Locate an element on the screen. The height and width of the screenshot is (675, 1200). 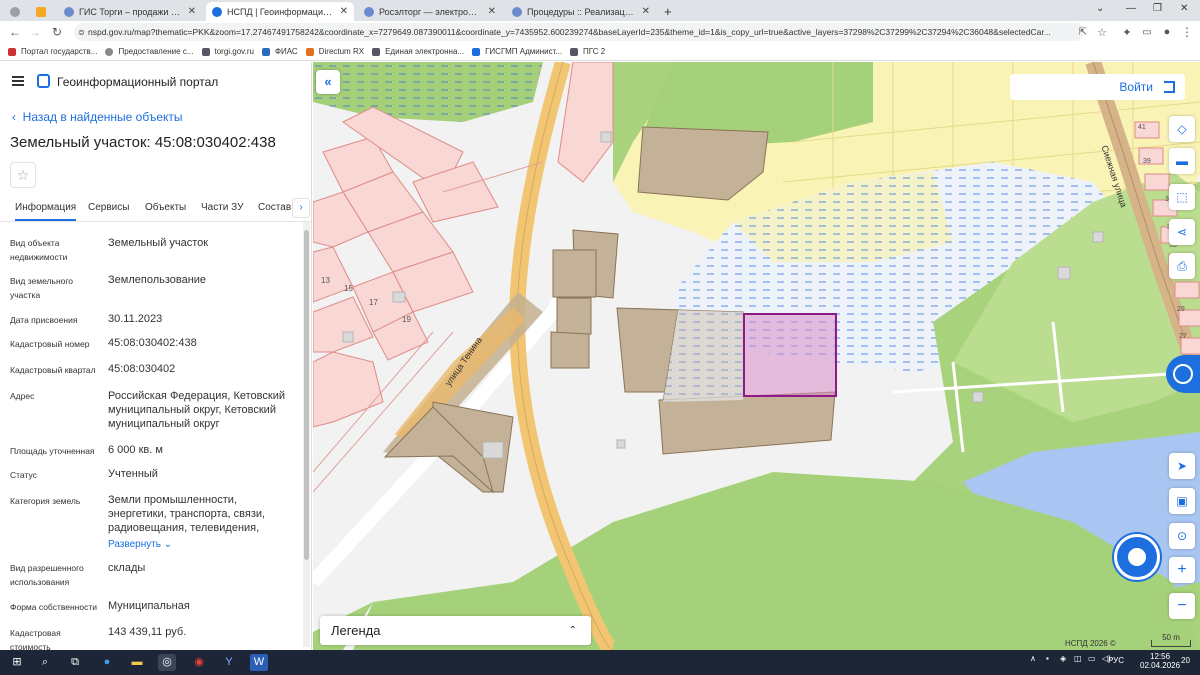
menu-icon: ⋮ is located at coordinates (1187, 32).